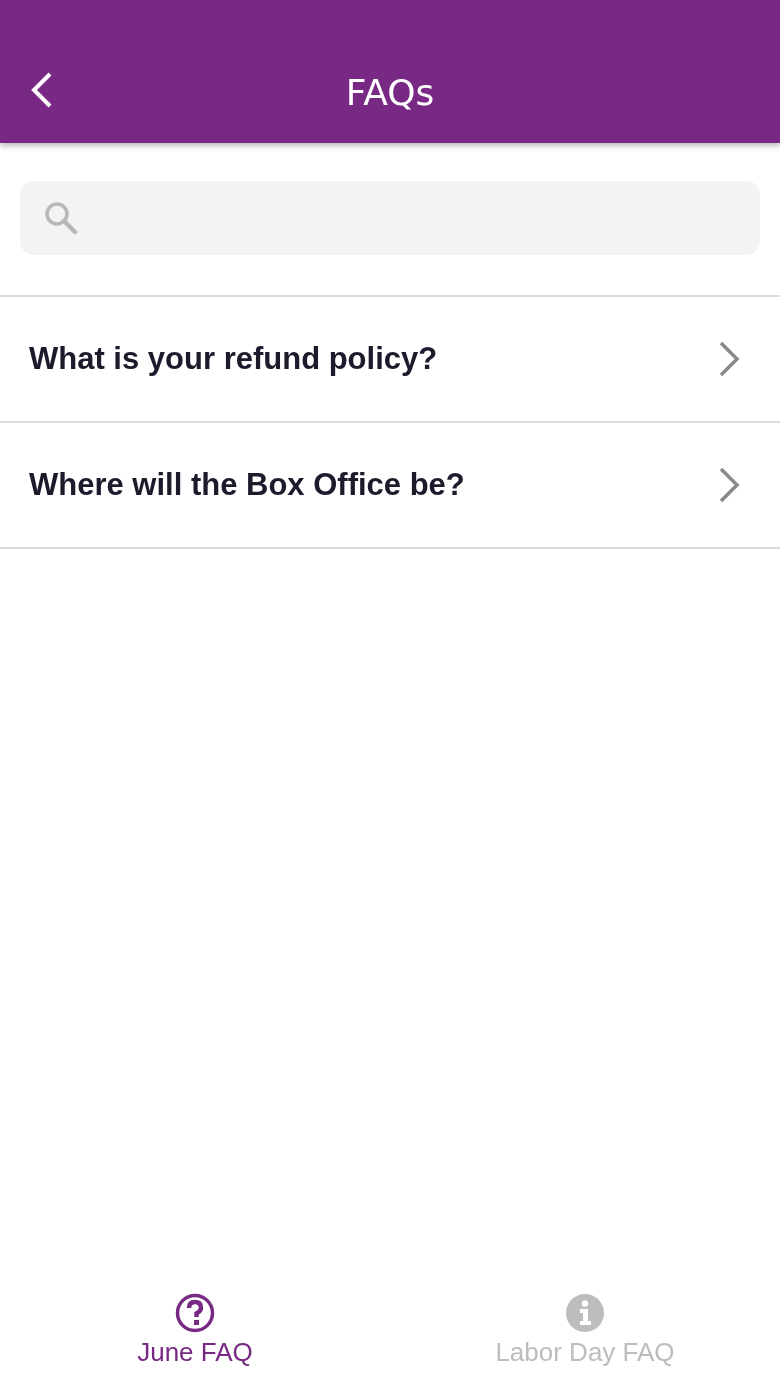 Image resolution: width=780 pixels, height=1387 pixels. Describe the element at coordinates (585, 1313) in the screenshot. I see `info-icon` at that location.